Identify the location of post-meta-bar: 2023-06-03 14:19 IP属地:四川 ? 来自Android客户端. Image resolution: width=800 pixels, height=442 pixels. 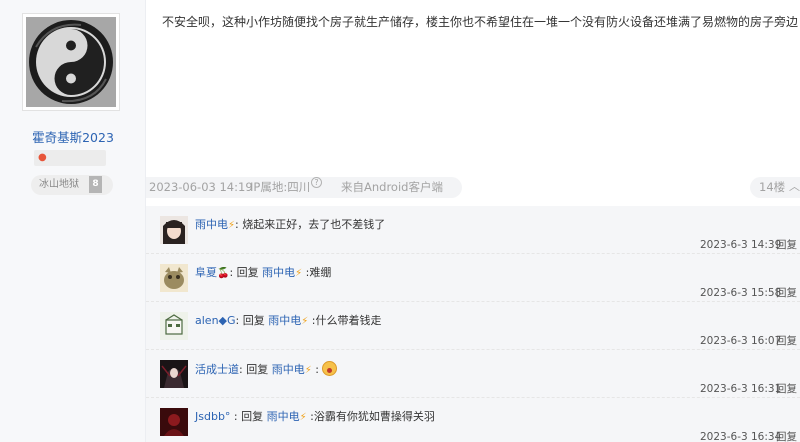
(304, 187).